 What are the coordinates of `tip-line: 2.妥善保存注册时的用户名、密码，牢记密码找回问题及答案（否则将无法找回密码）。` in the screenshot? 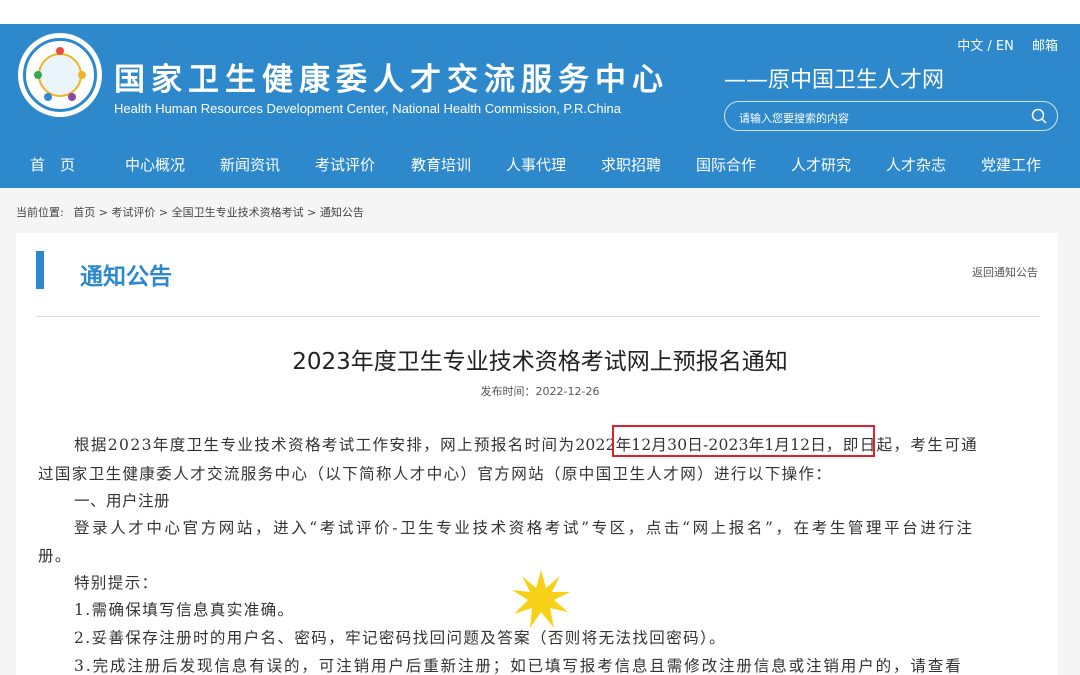 It's located at (400, 638).